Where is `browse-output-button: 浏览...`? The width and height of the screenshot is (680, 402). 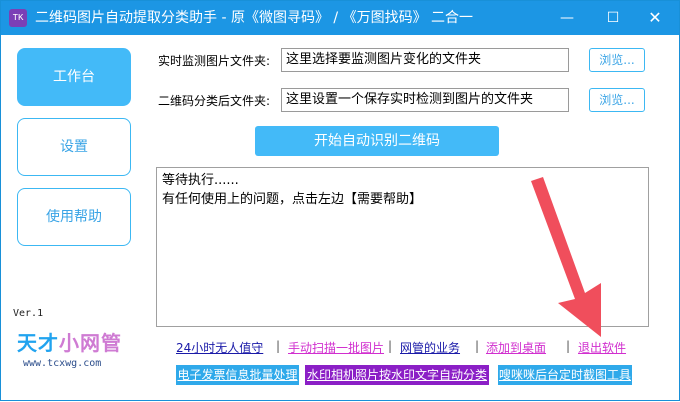
browse-output-button: 浏览... is located at coordinates (617, 100).